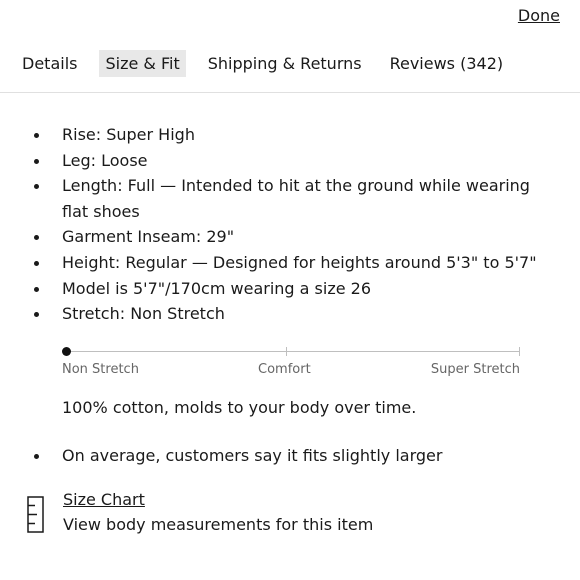 The height and width of the screenshot is (580, 580). Describe the element at coordinates (294, 135) in the screenshot. I see `list-item: Rise: Super High` at that location.